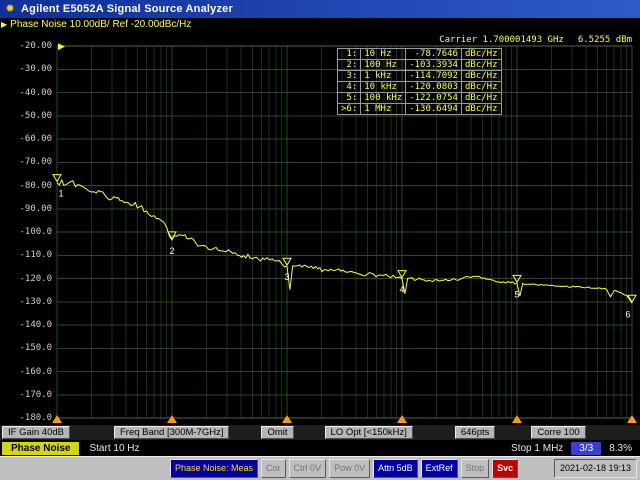 This screenshot has width=640, height=480. Describe the element at coordinates (35, 232) in the screenshot. I see `y-axis-label: -100.0` at that location.